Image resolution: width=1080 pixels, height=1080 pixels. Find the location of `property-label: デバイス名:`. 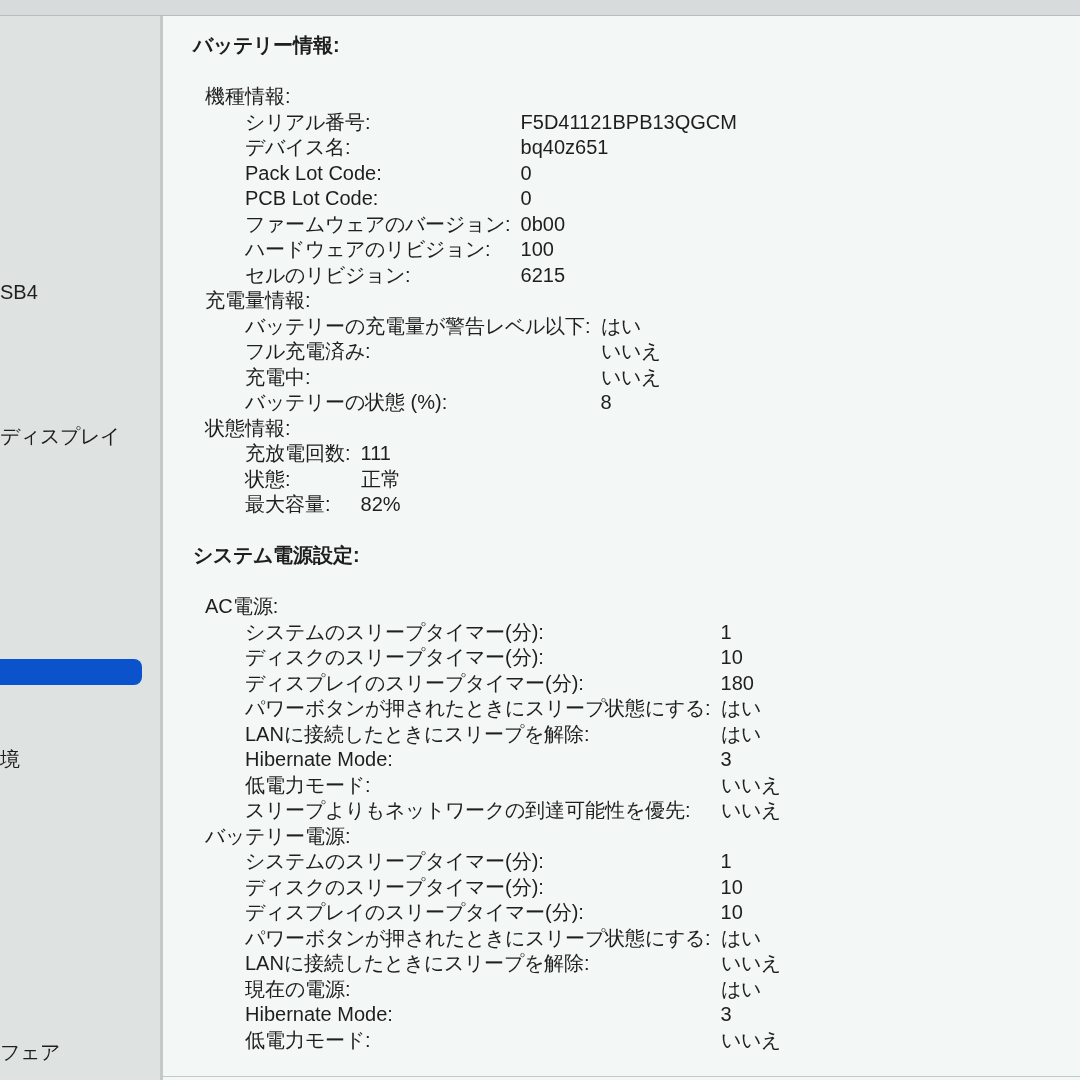

property-label: デバイス名: is located at coordinates (298, 147).